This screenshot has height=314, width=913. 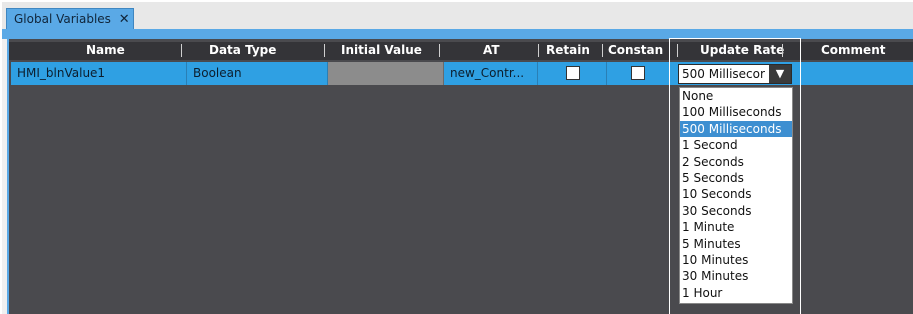 I want to click on dropdown-option: 10 Seconds, so click(x=736, y=194).